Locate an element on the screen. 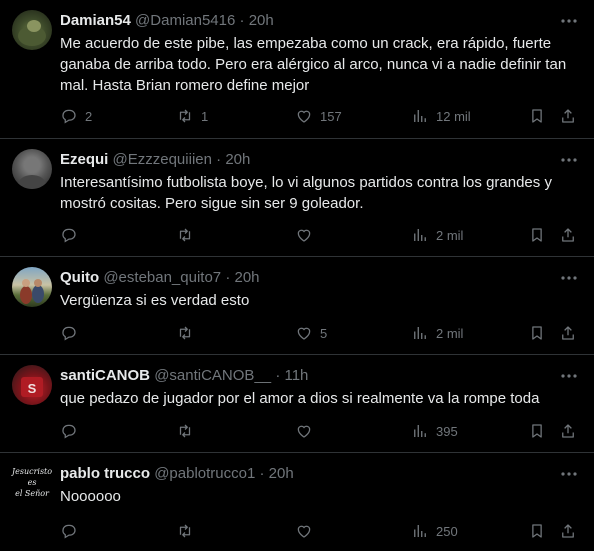 Image resolution: width=594 pixels, height=551 pixels. display-name: Damian54 is located at coordinates (95, 20).